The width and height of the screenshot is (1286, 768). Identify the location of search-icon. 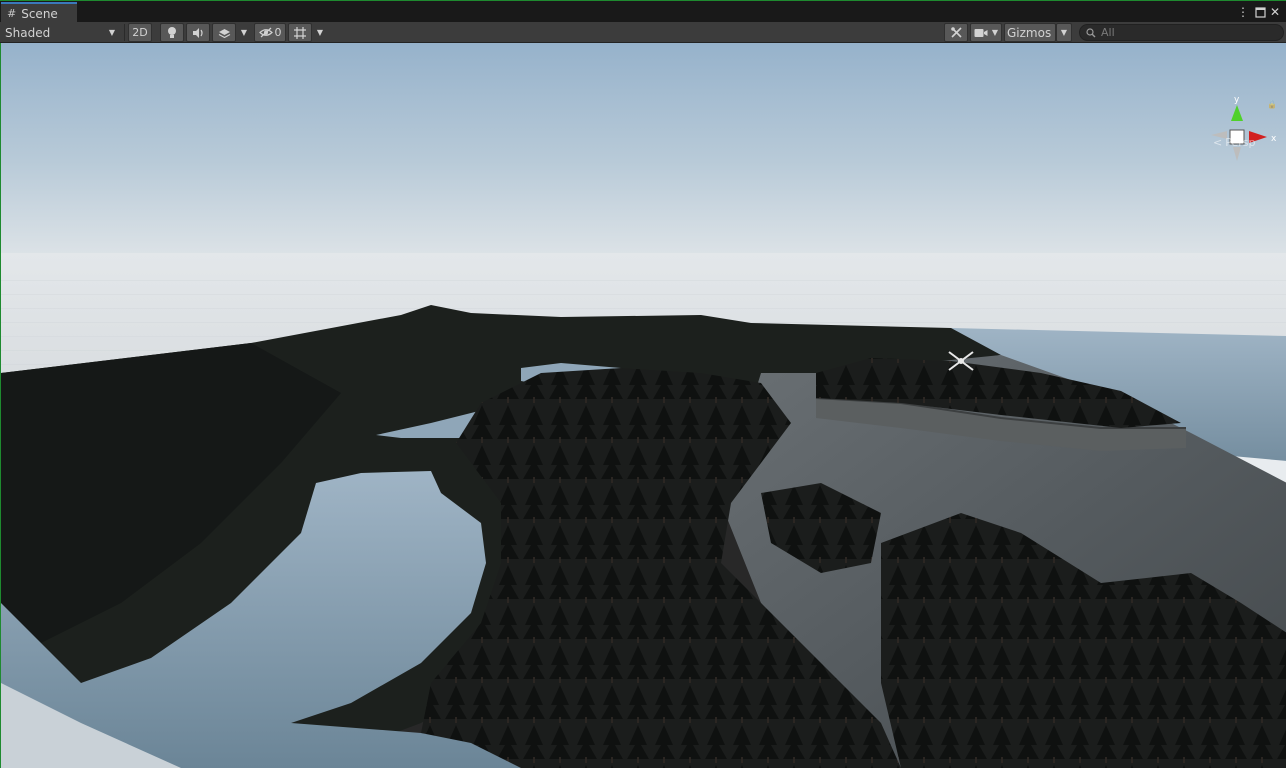
(1091, 32).